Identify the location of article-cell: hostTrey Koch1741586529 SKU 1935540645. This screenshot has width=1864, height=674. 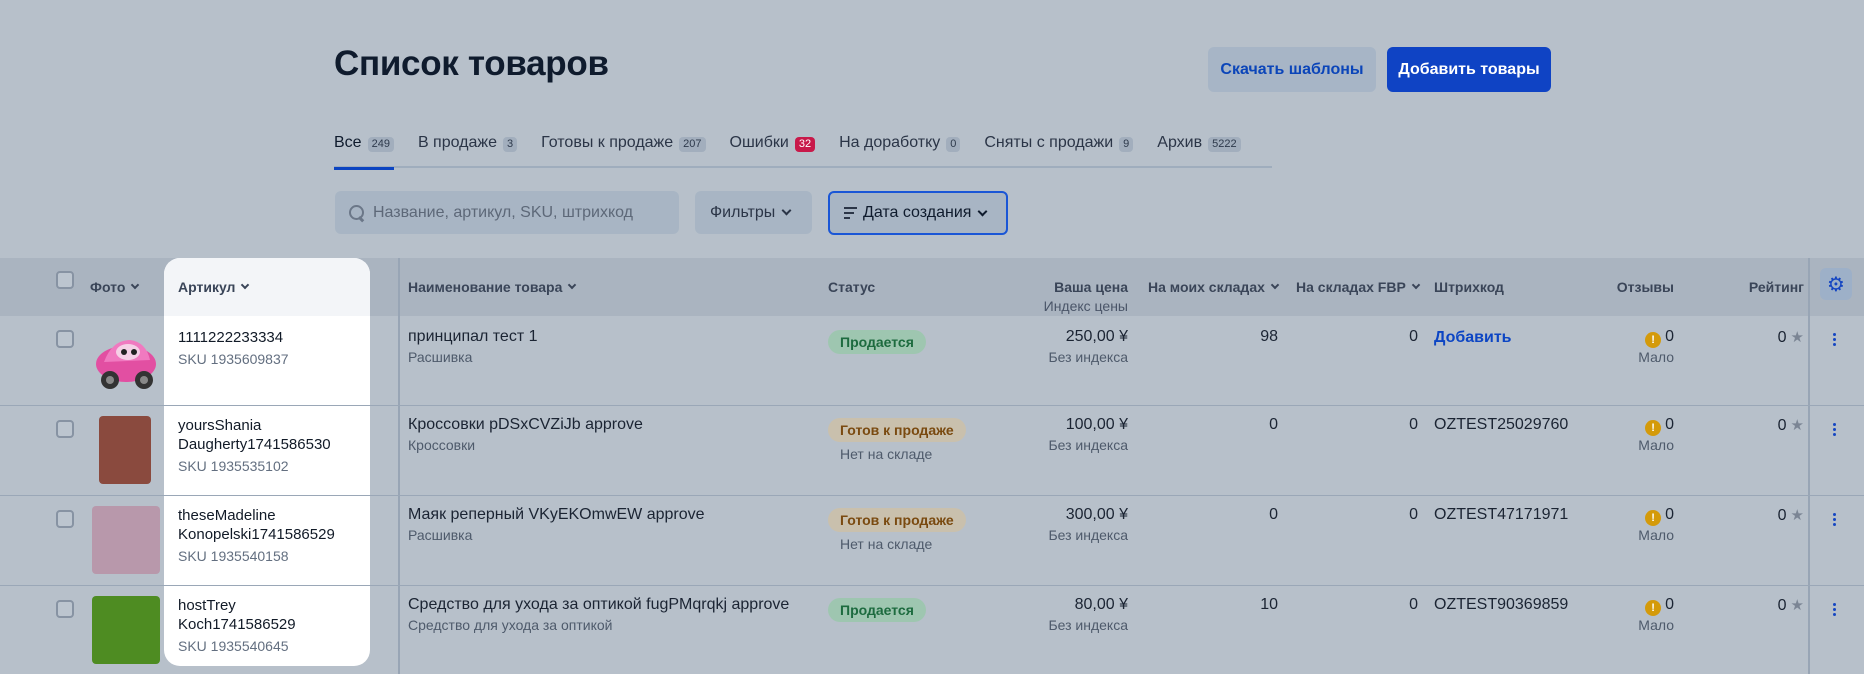
(237, 626).